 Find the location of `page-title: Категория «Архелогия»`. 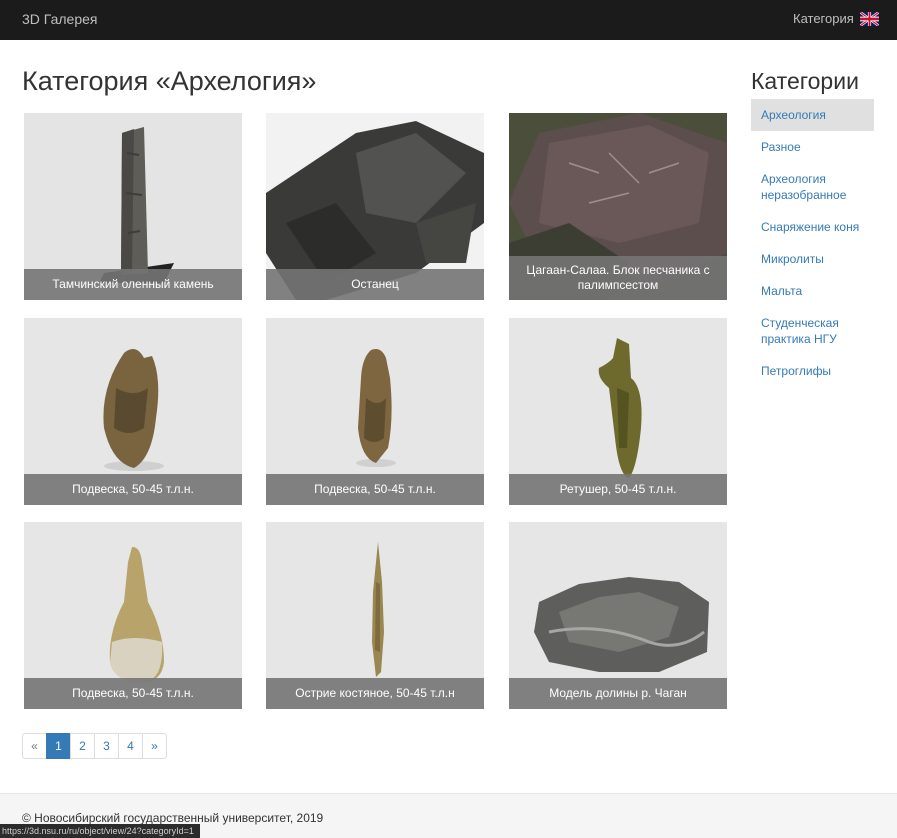

page-title: Категория «Архелогия» is located at coordinates (169, 81).